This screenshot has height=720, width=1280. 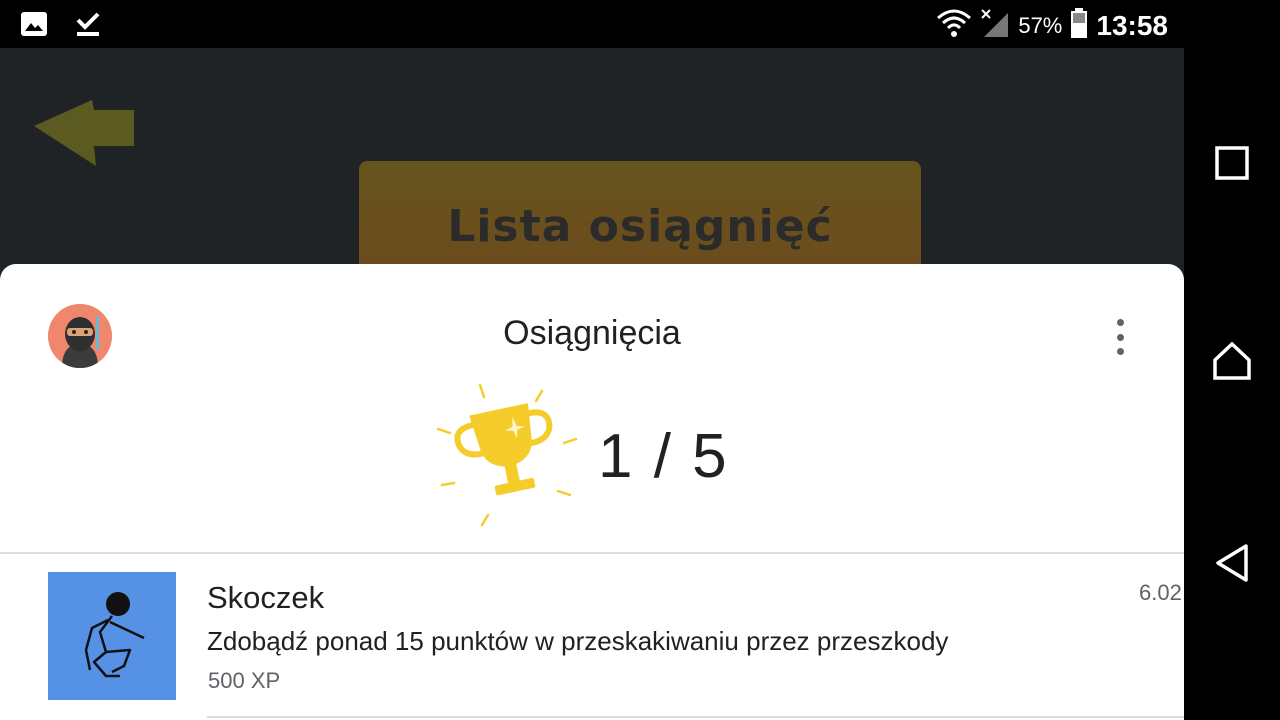 What do you see at coordinates (84, 136) in the screenshot?
I see `back-arrow-icon` at bounding box center [84, 136].